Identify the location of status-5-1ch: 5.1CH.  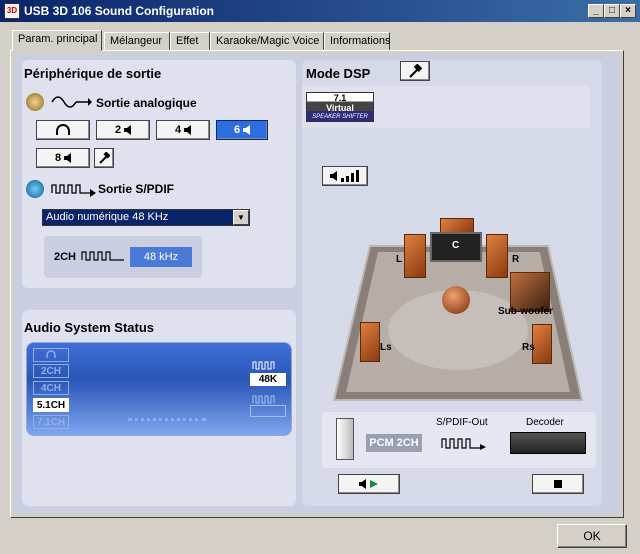
(51, 405).